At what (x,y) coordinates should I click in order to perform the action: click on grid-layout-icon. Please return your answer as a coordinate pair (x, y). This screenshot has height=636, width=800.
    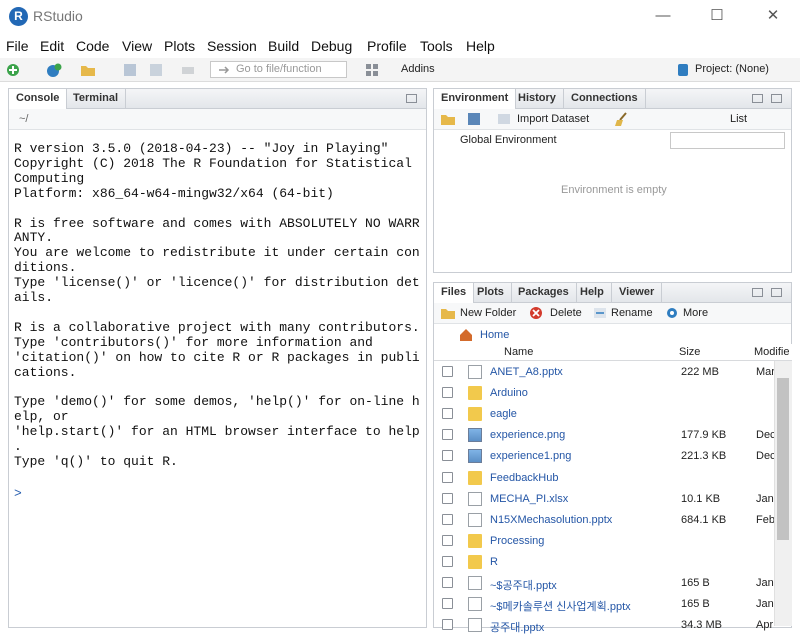
    Looking at the image, I should click on (372, 70).